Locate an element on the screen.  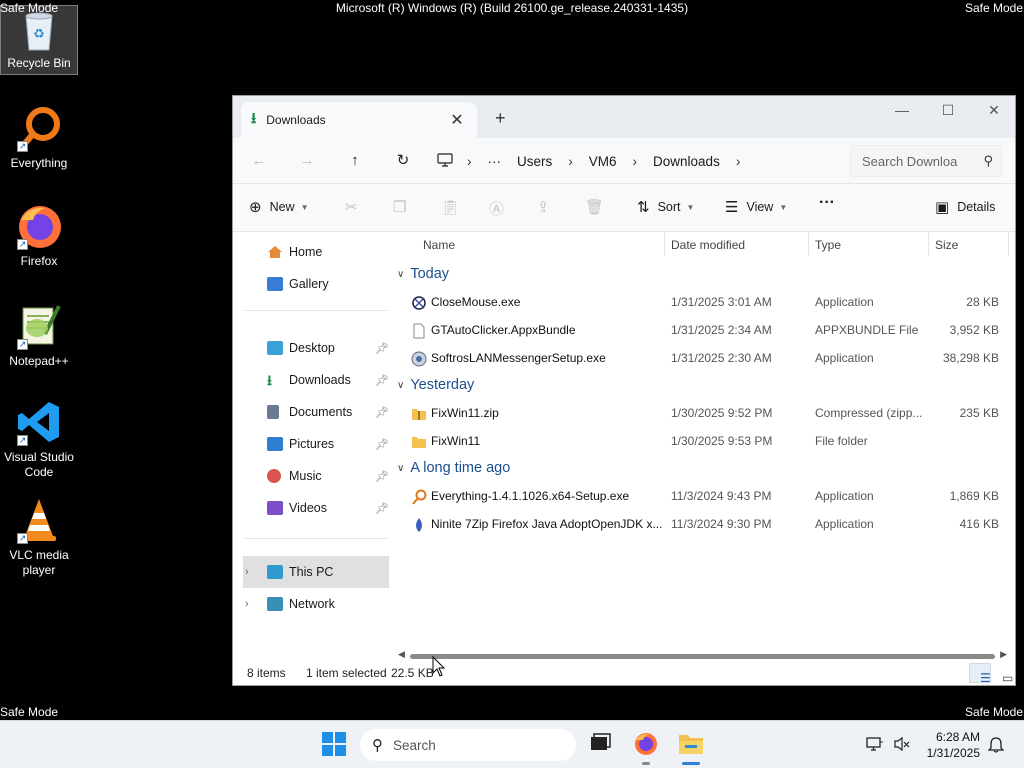
up-button: ↑ is located at coordinates (355, 162).